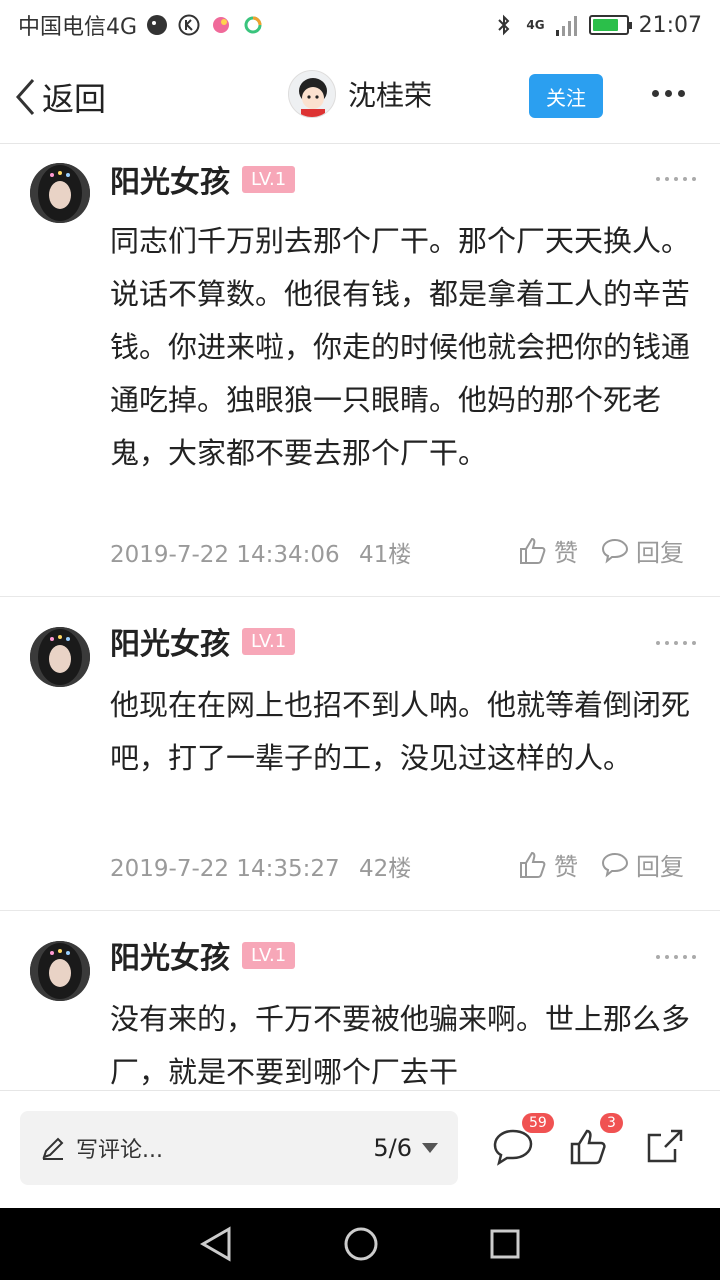 Image resolution: width=720 pixels, height=1280 pixels. I want to click on bluetooth-icon, so click(504, 25).